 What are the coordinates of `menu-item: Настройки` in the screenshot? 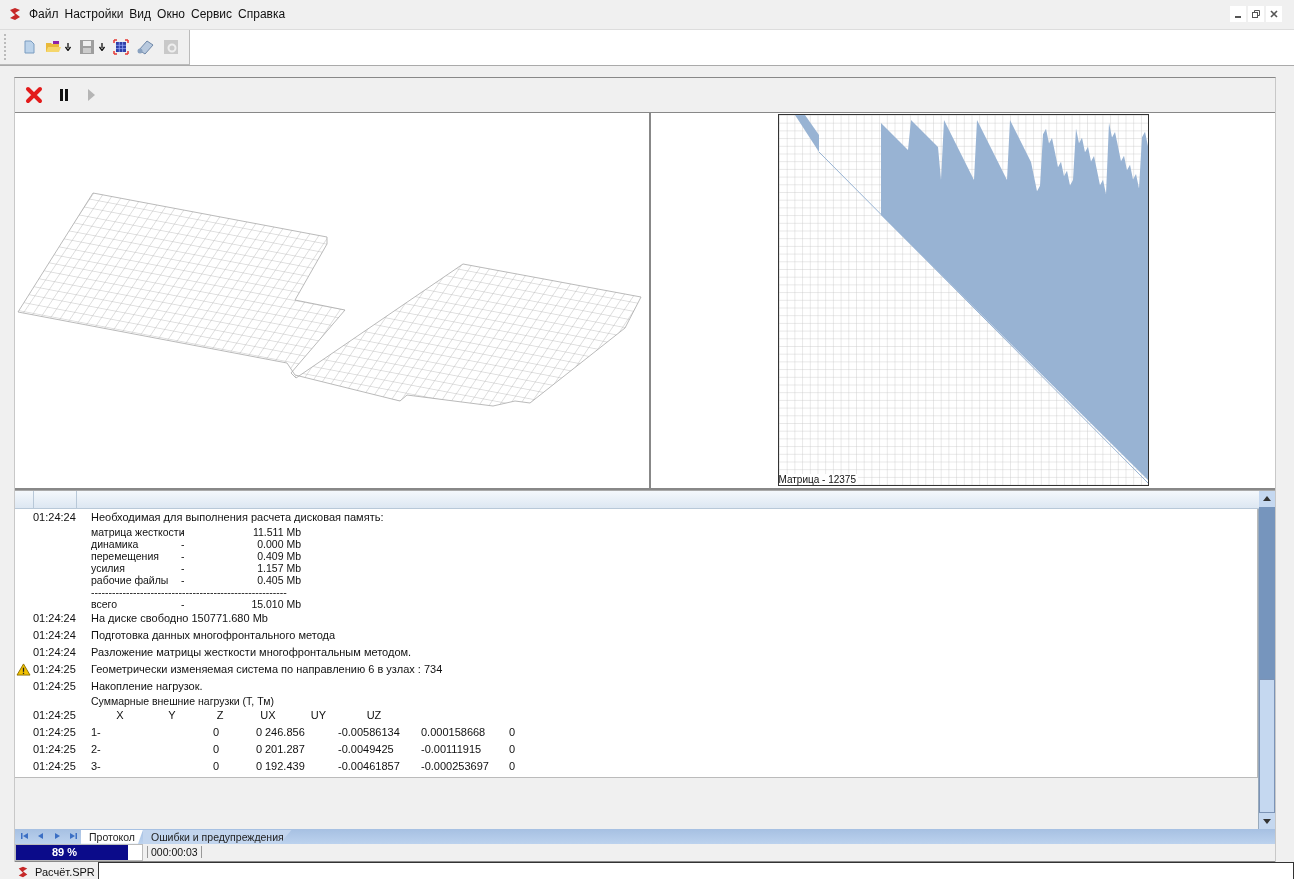 It's located at (94, 14).